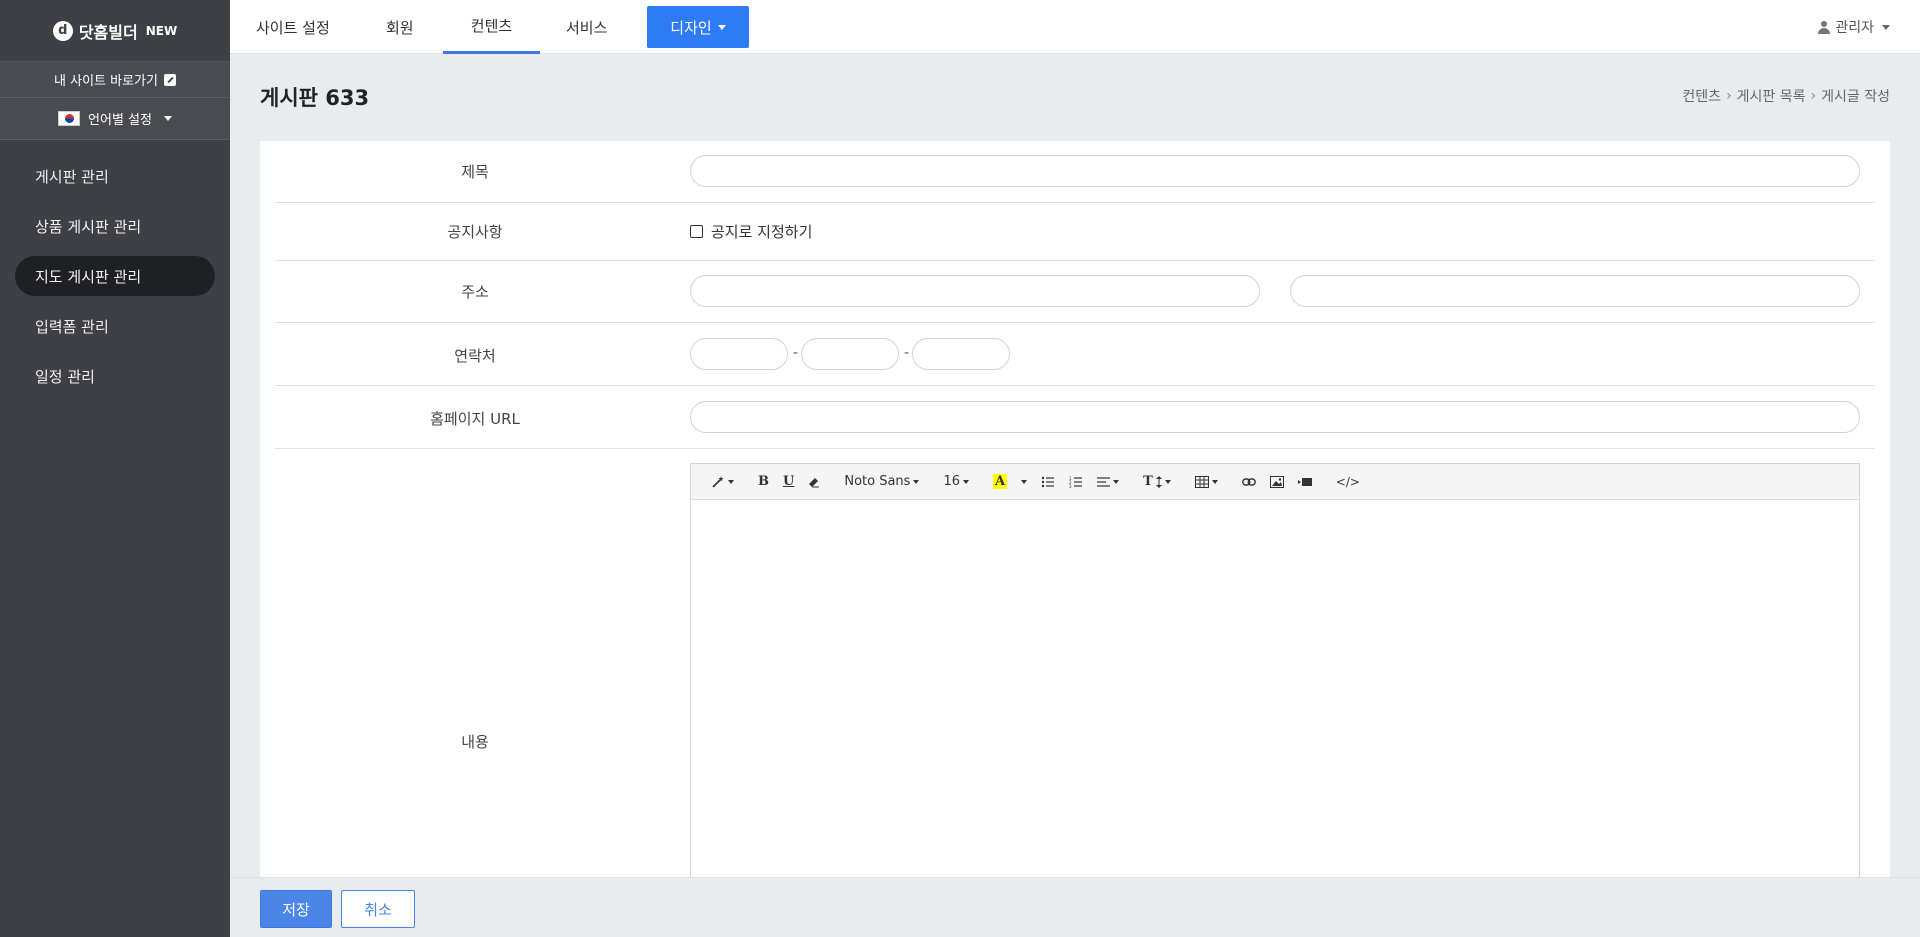 The width and height of the screenshot is (1920, 937). I want to click on code-view-glyph: </>, so click(1347, 481).